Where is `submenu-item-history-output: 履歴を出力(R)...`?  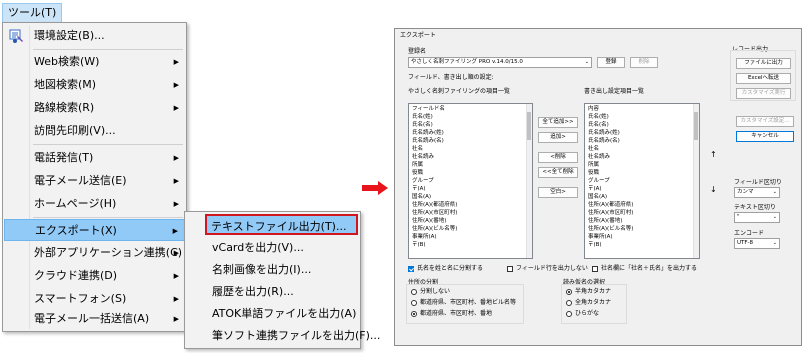
submenu-item-history-output: 履歴を出力(R)... is located at coordinates (272, 291).